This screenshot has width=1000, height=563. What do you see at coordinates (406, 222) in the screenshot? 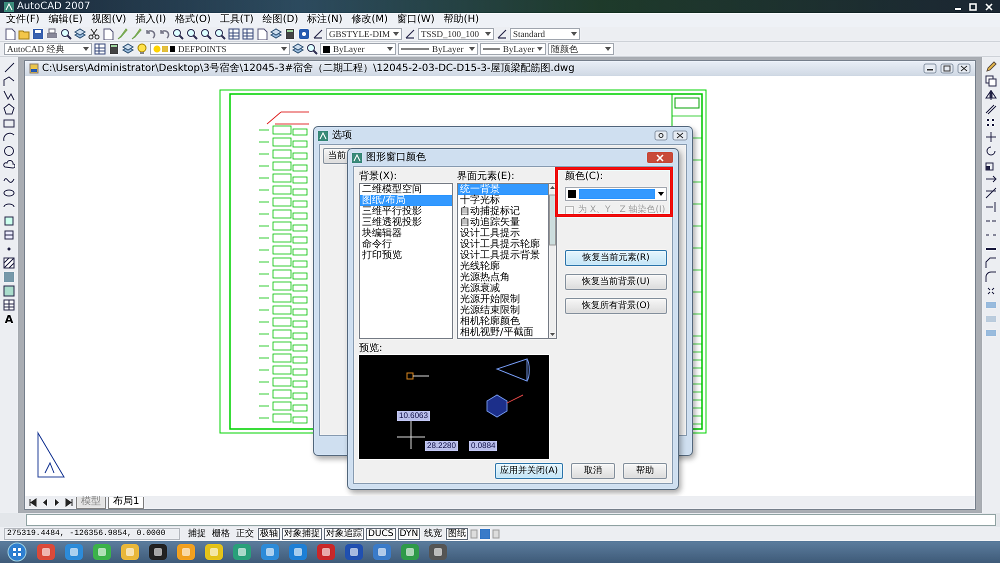
I see `list-item: 三维透视投影` at bounding box center [406, 222].